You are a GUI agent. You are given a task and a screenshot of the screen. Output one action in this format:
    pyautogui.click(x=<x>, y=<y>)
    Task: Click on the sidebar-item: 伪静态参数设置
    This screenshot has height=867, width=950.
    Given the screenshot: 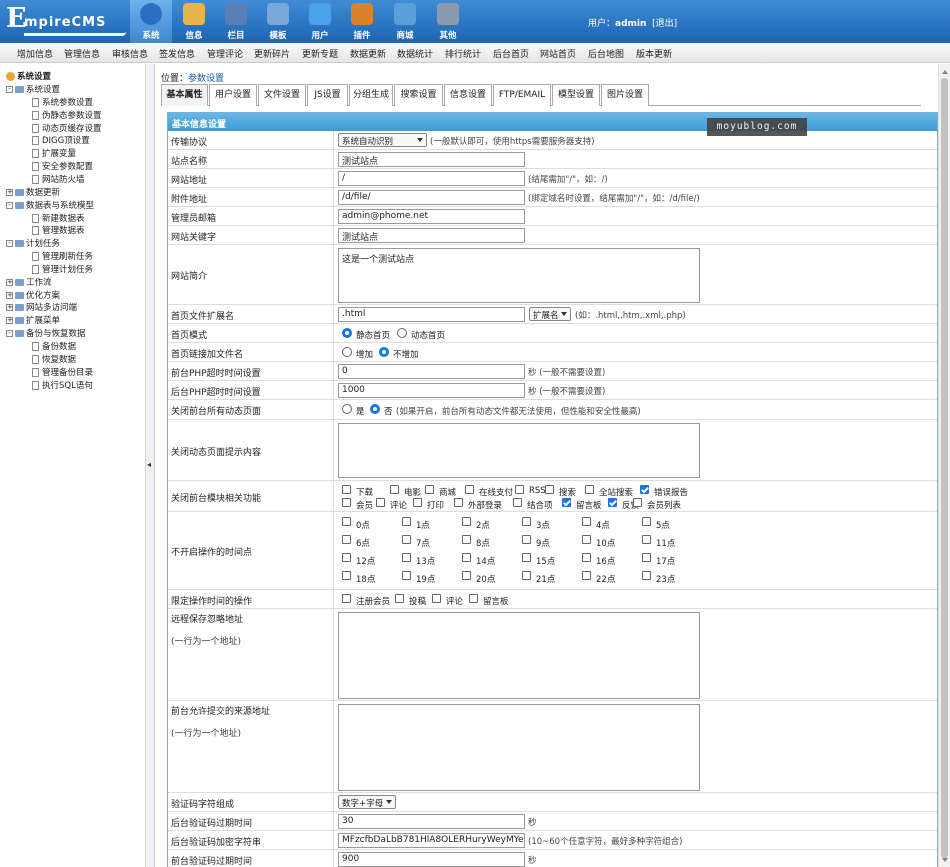 What is the action you would take?
    pyautogui.click(x=67, y=115)
    